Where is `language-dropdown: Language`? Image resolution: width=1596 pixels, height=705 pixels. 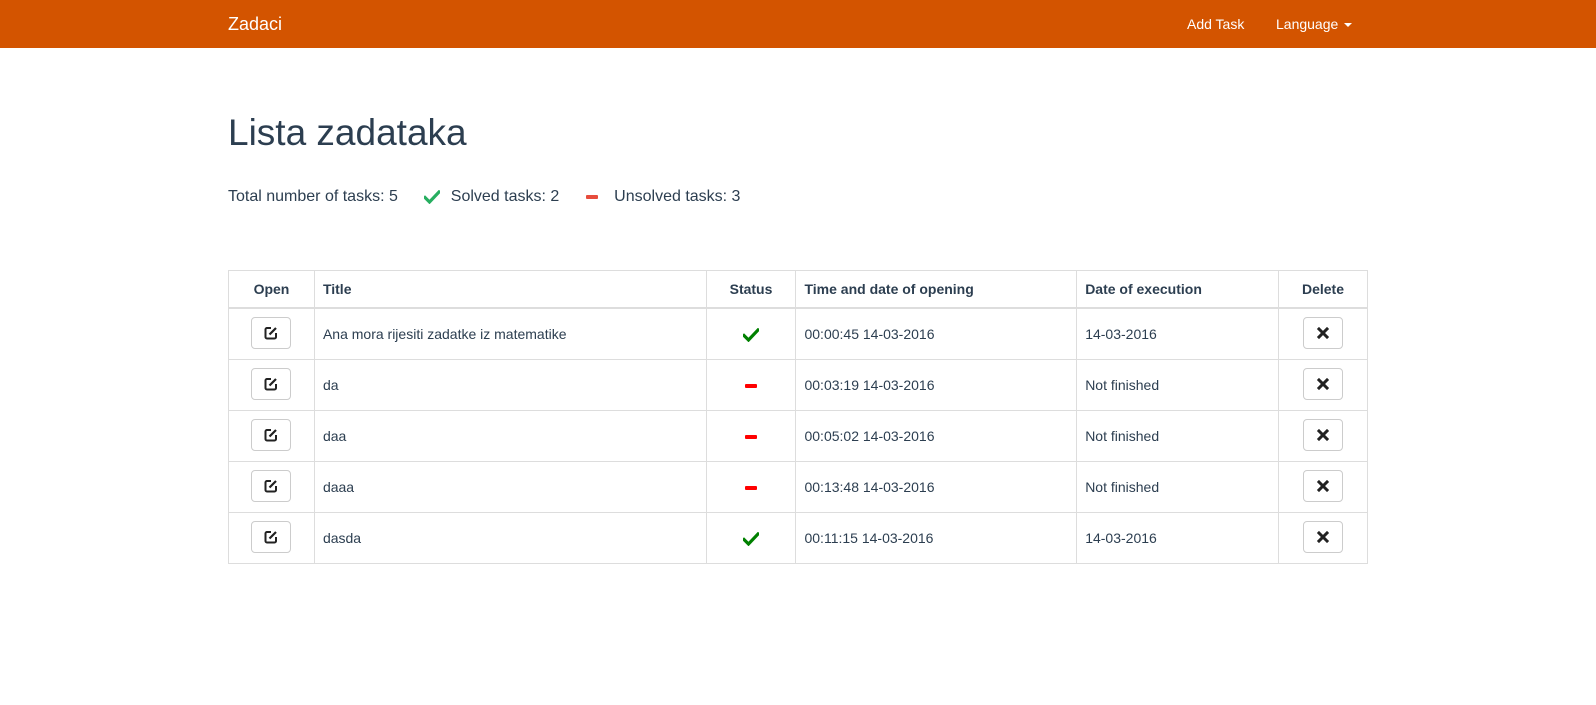
language-dropdown: Language is located at coordinates (1314, 24).